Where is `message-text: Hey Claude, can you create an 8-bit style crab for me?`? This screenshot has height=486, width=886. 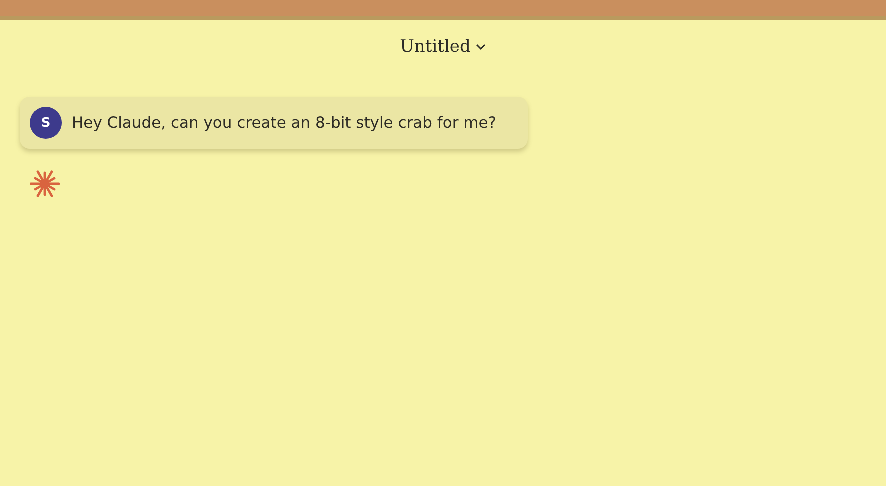
message-text: Hey Claude, can you create an 8-bit style crab for me? is located at coordinates (284, 123).